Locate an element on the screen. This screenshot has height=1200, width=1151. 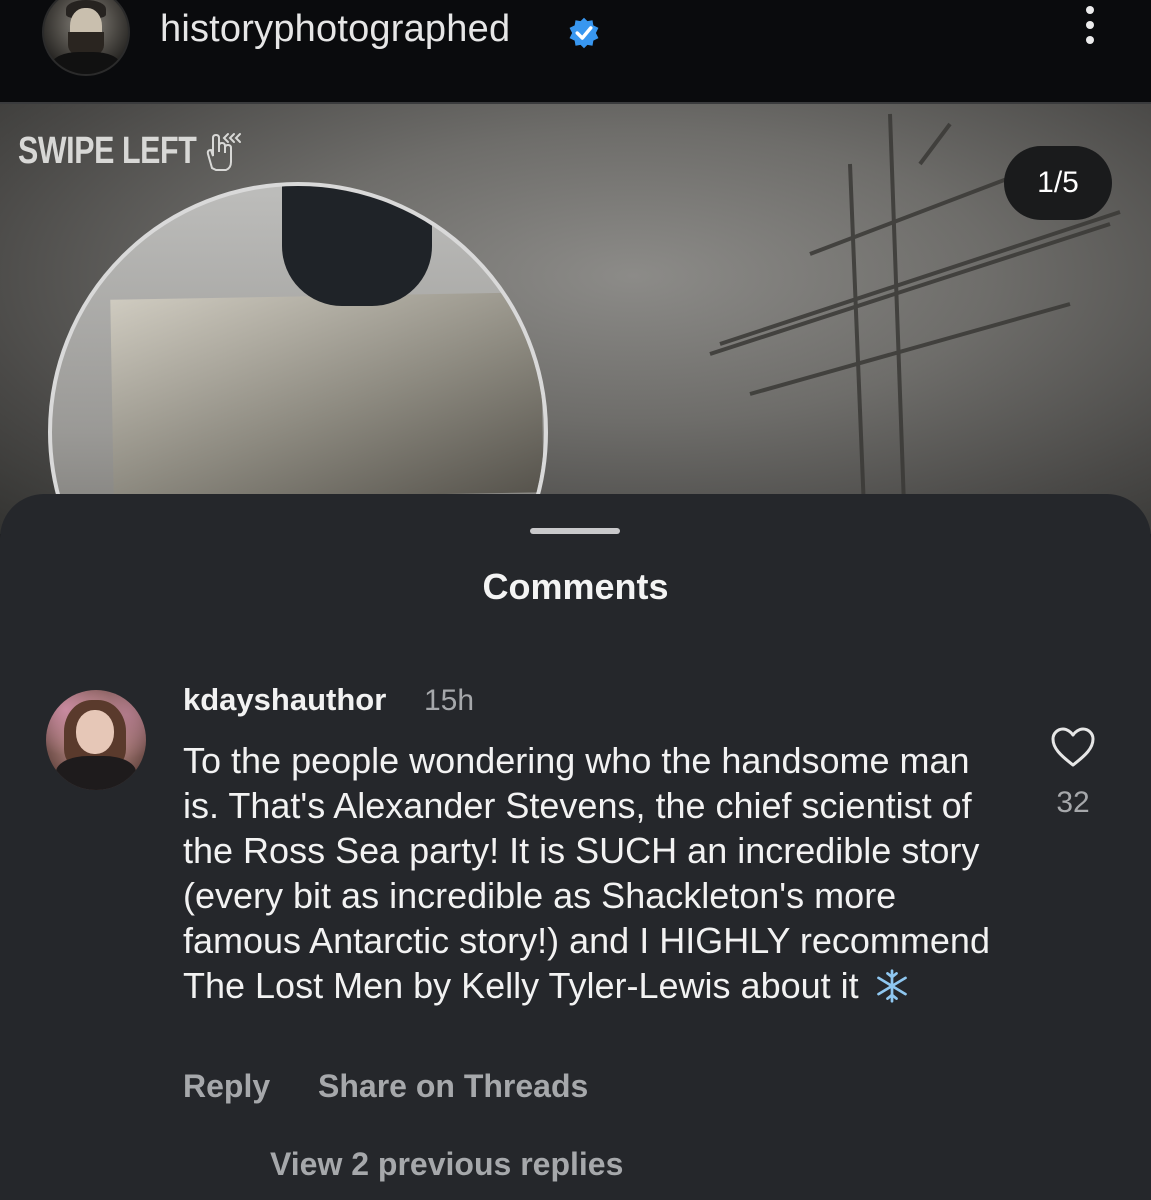
more-vertical-icon is located at coordinates (1090, 10).